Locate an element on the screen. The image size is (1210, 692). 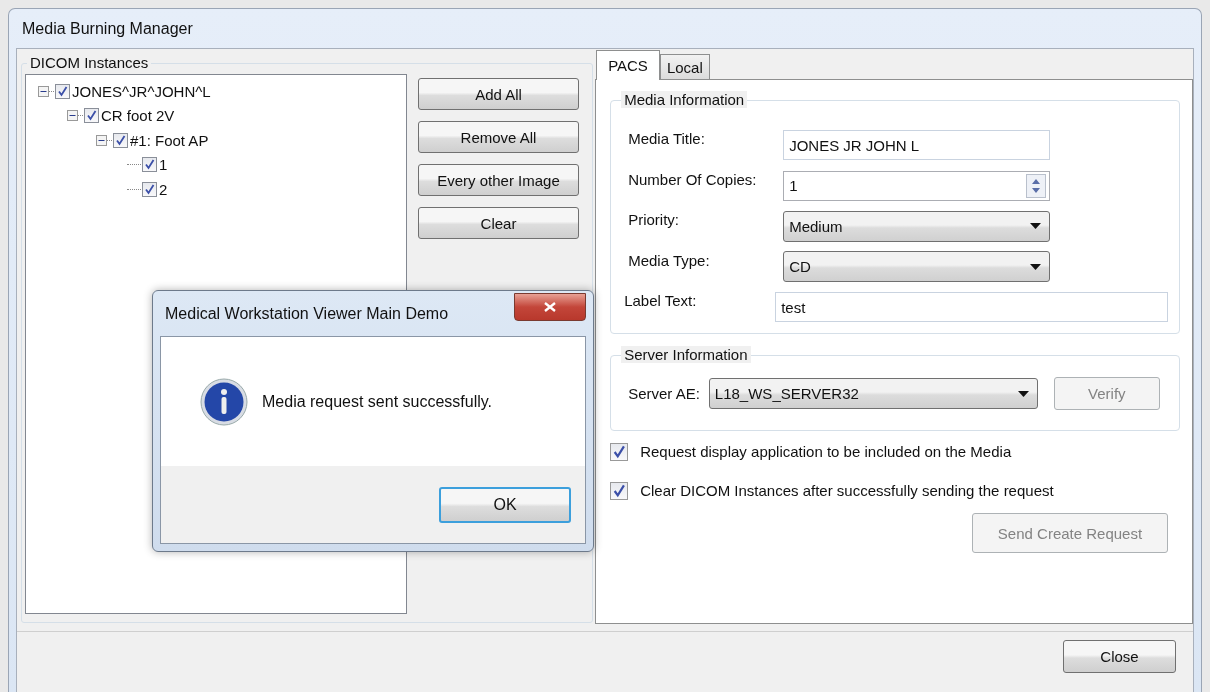
close-button is located at coordinates (550, 306).